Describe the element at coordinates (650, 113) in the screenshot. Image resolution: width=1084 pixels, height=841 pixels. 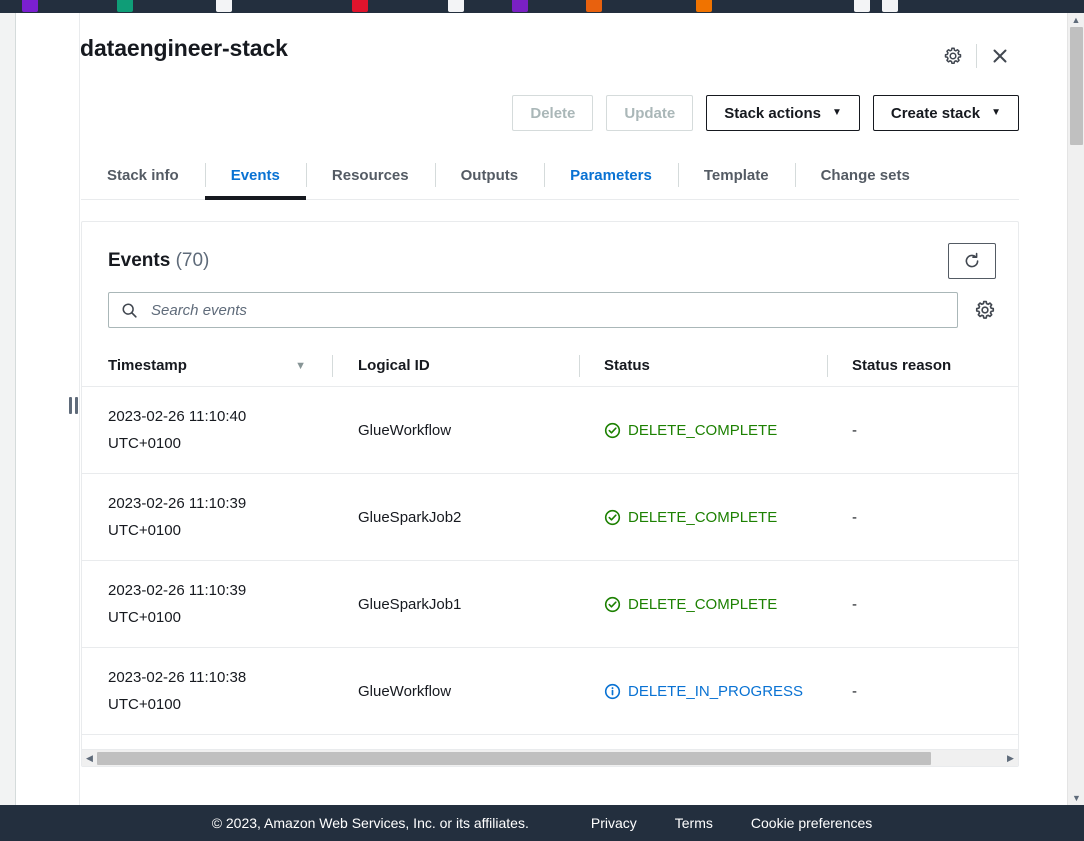
I see `update-button: Update` at that location.